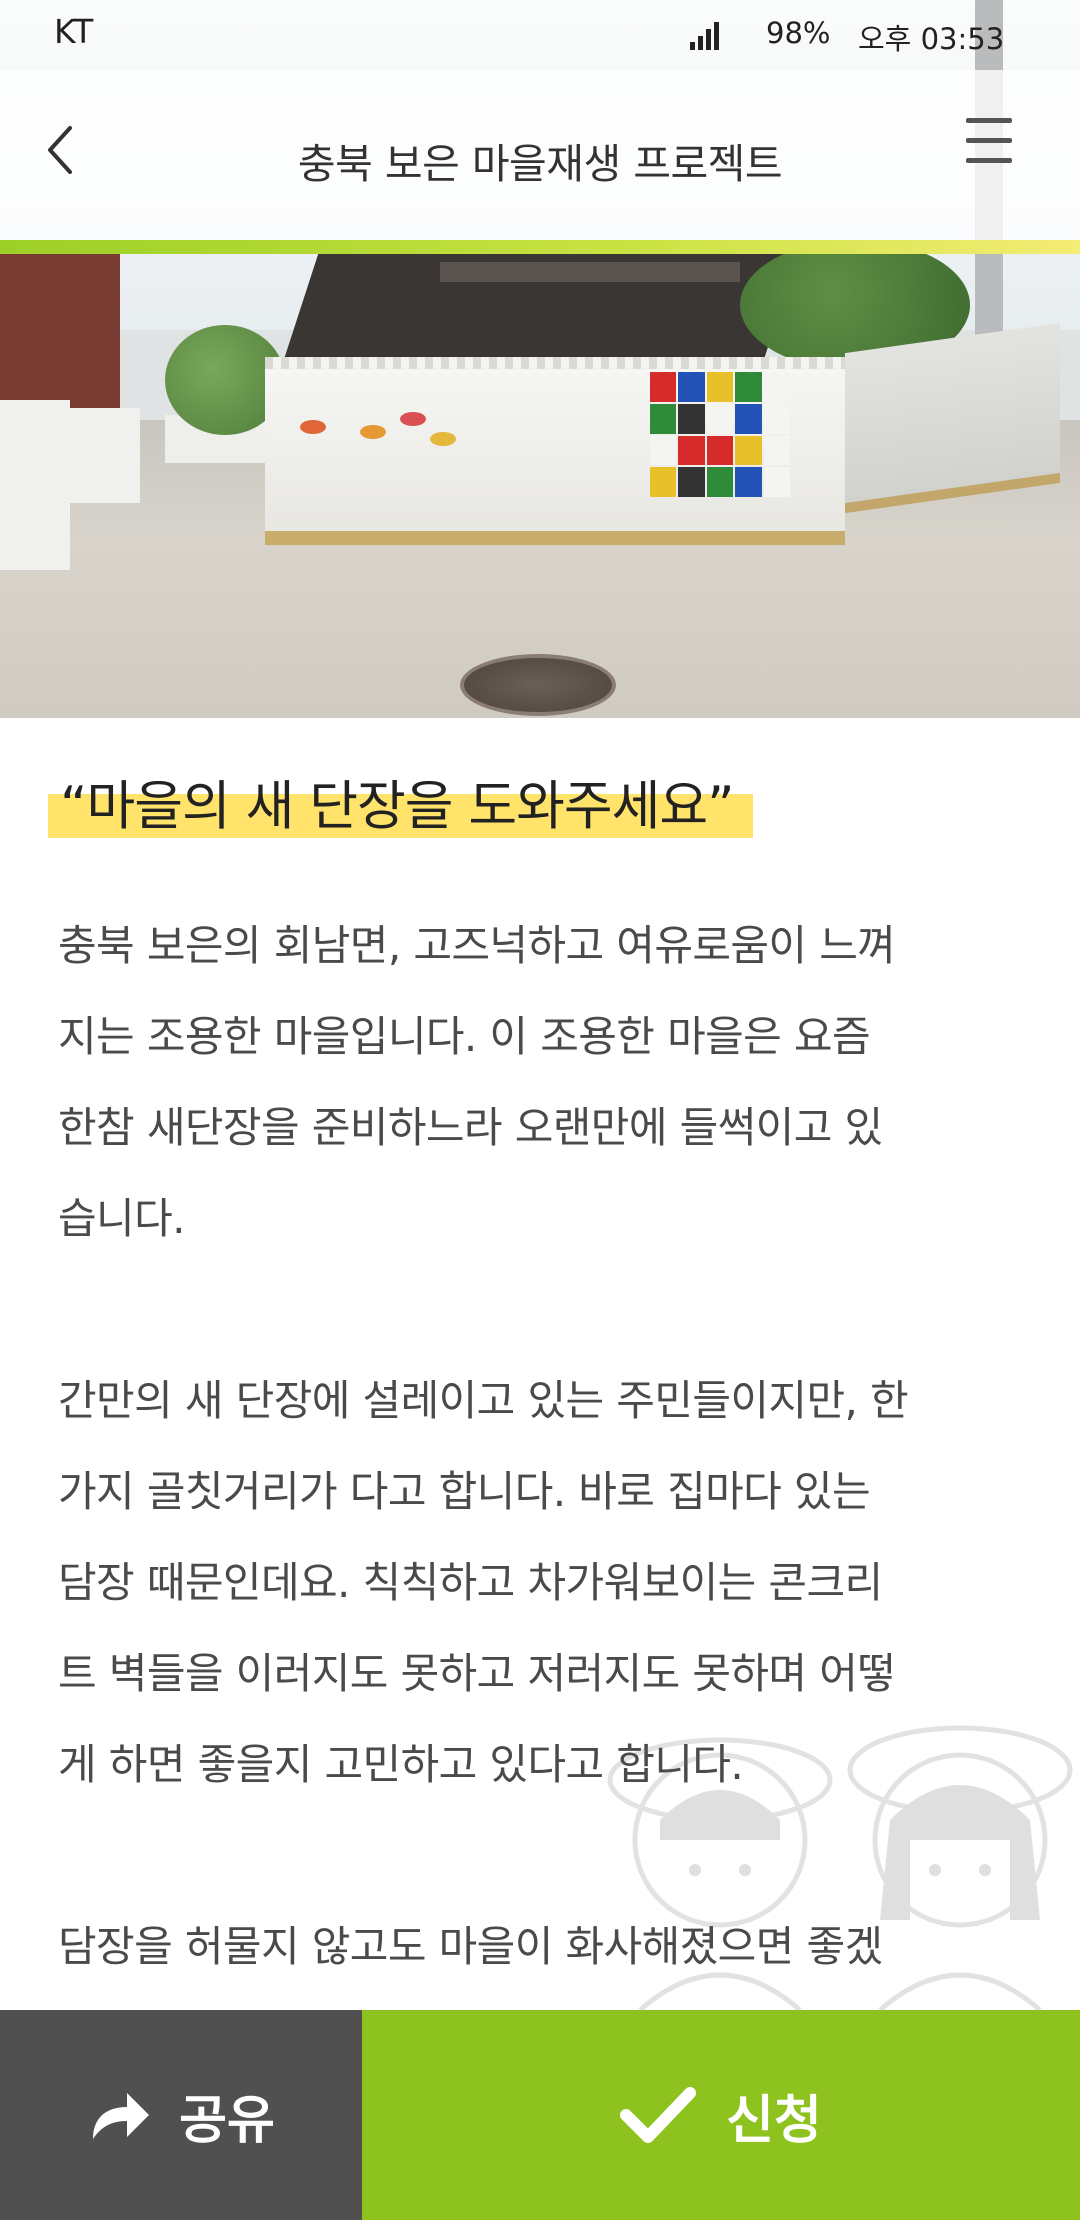 Image resolution: width=1080 pixels, height=2220 pixels. I want to click on signal-icon, so click(706, 35).